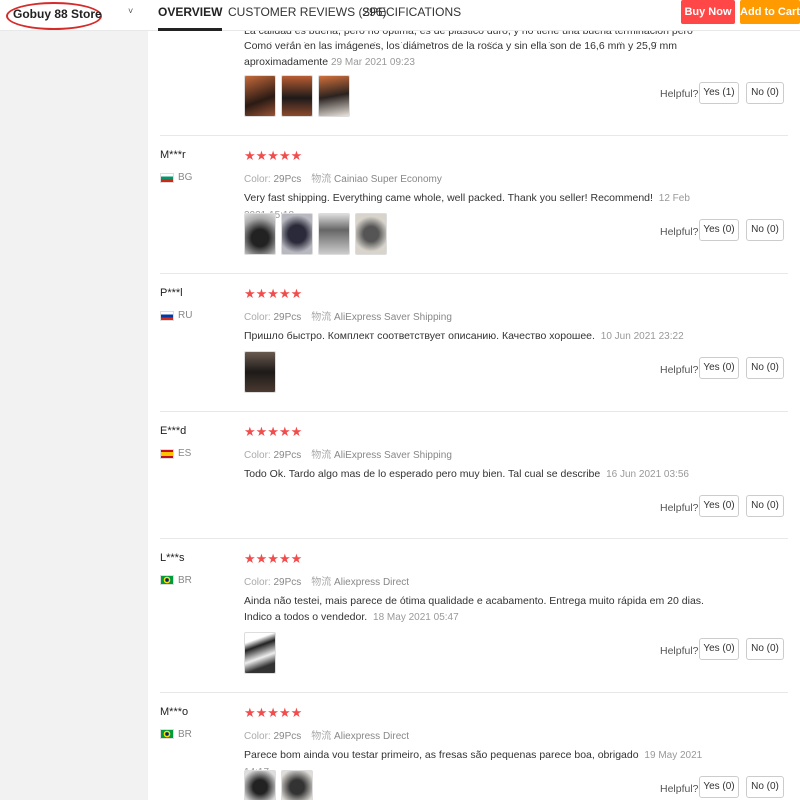  What do you see at coordinates (647, 474) in the screenshot?
I see `review-date: 16 Jun 2021 03:56` at bounding box center [647, 474].